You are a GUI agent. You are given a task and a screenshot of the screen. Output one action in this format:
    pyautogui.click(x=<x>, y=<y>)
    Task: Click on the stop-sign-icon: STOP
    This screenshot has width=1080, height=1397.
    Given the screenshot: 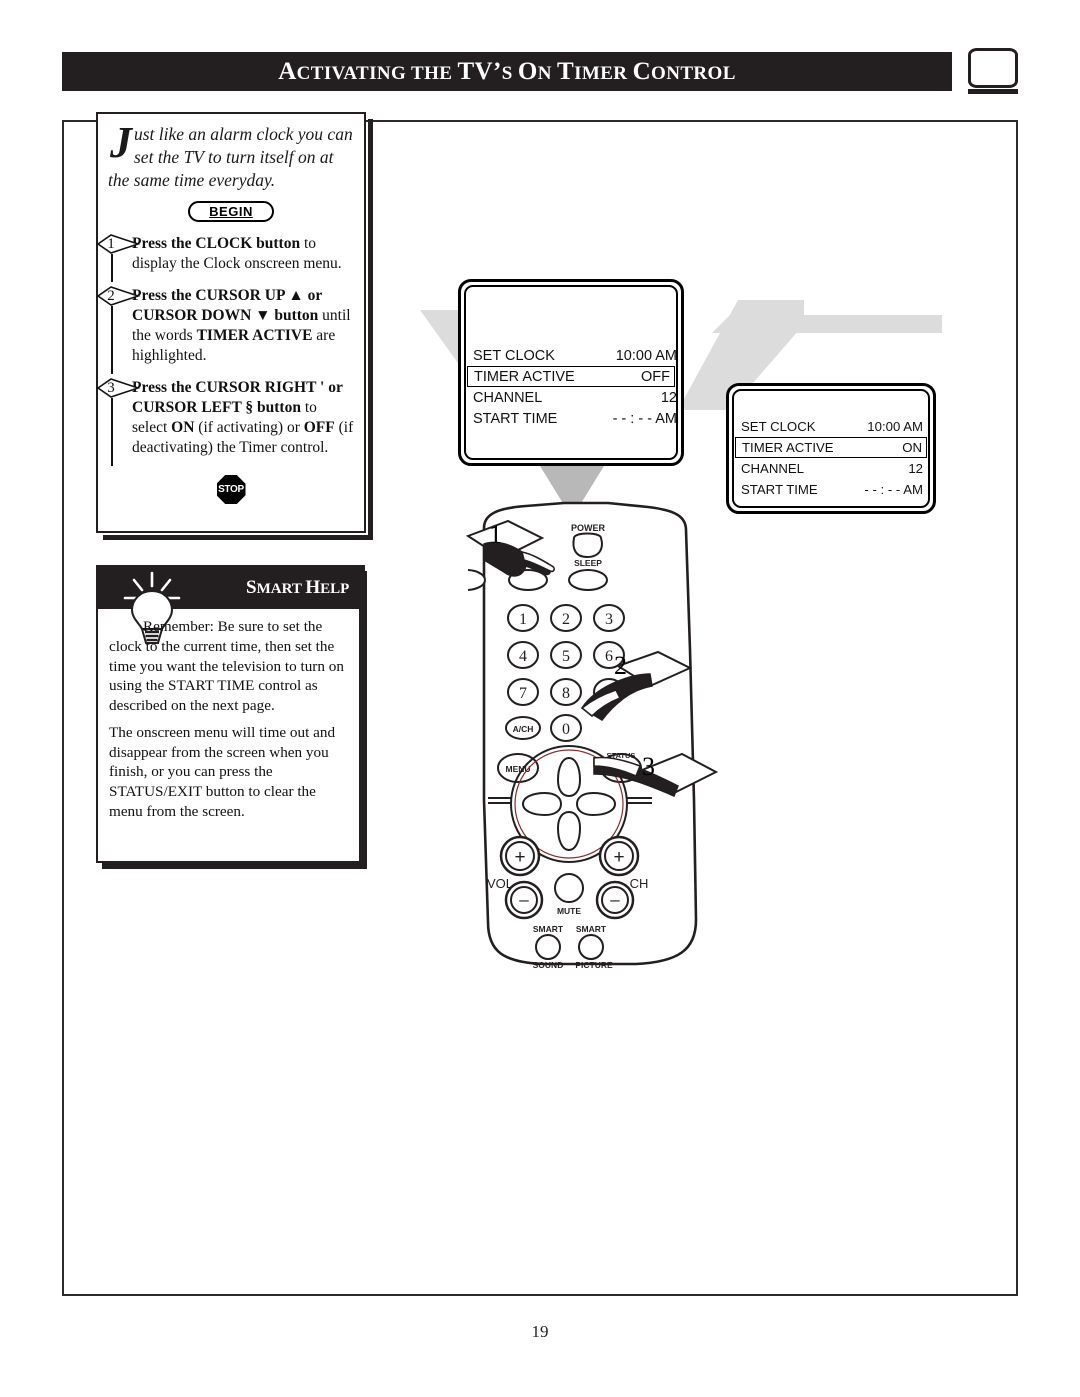 What is the action you would take?
    pyautogui.click(x=231, y=489)
    